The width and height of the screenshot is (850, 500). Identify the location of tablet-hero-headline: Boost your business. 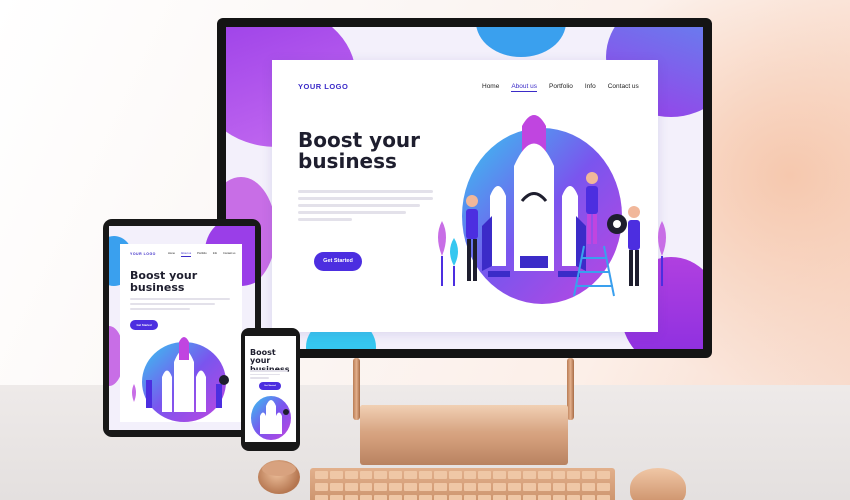
(163, 281).